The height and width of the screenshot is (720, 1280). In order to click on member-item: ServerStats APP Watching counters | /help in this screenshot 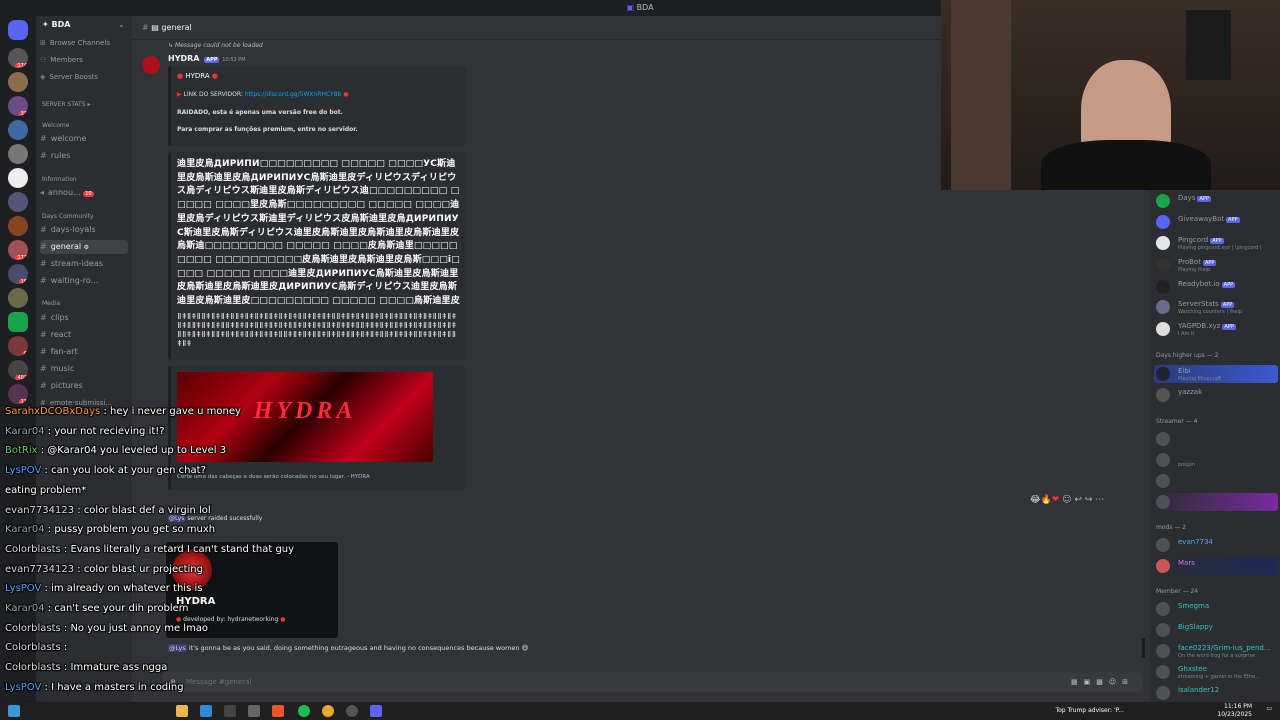, I will do `click(1216, 307)`.